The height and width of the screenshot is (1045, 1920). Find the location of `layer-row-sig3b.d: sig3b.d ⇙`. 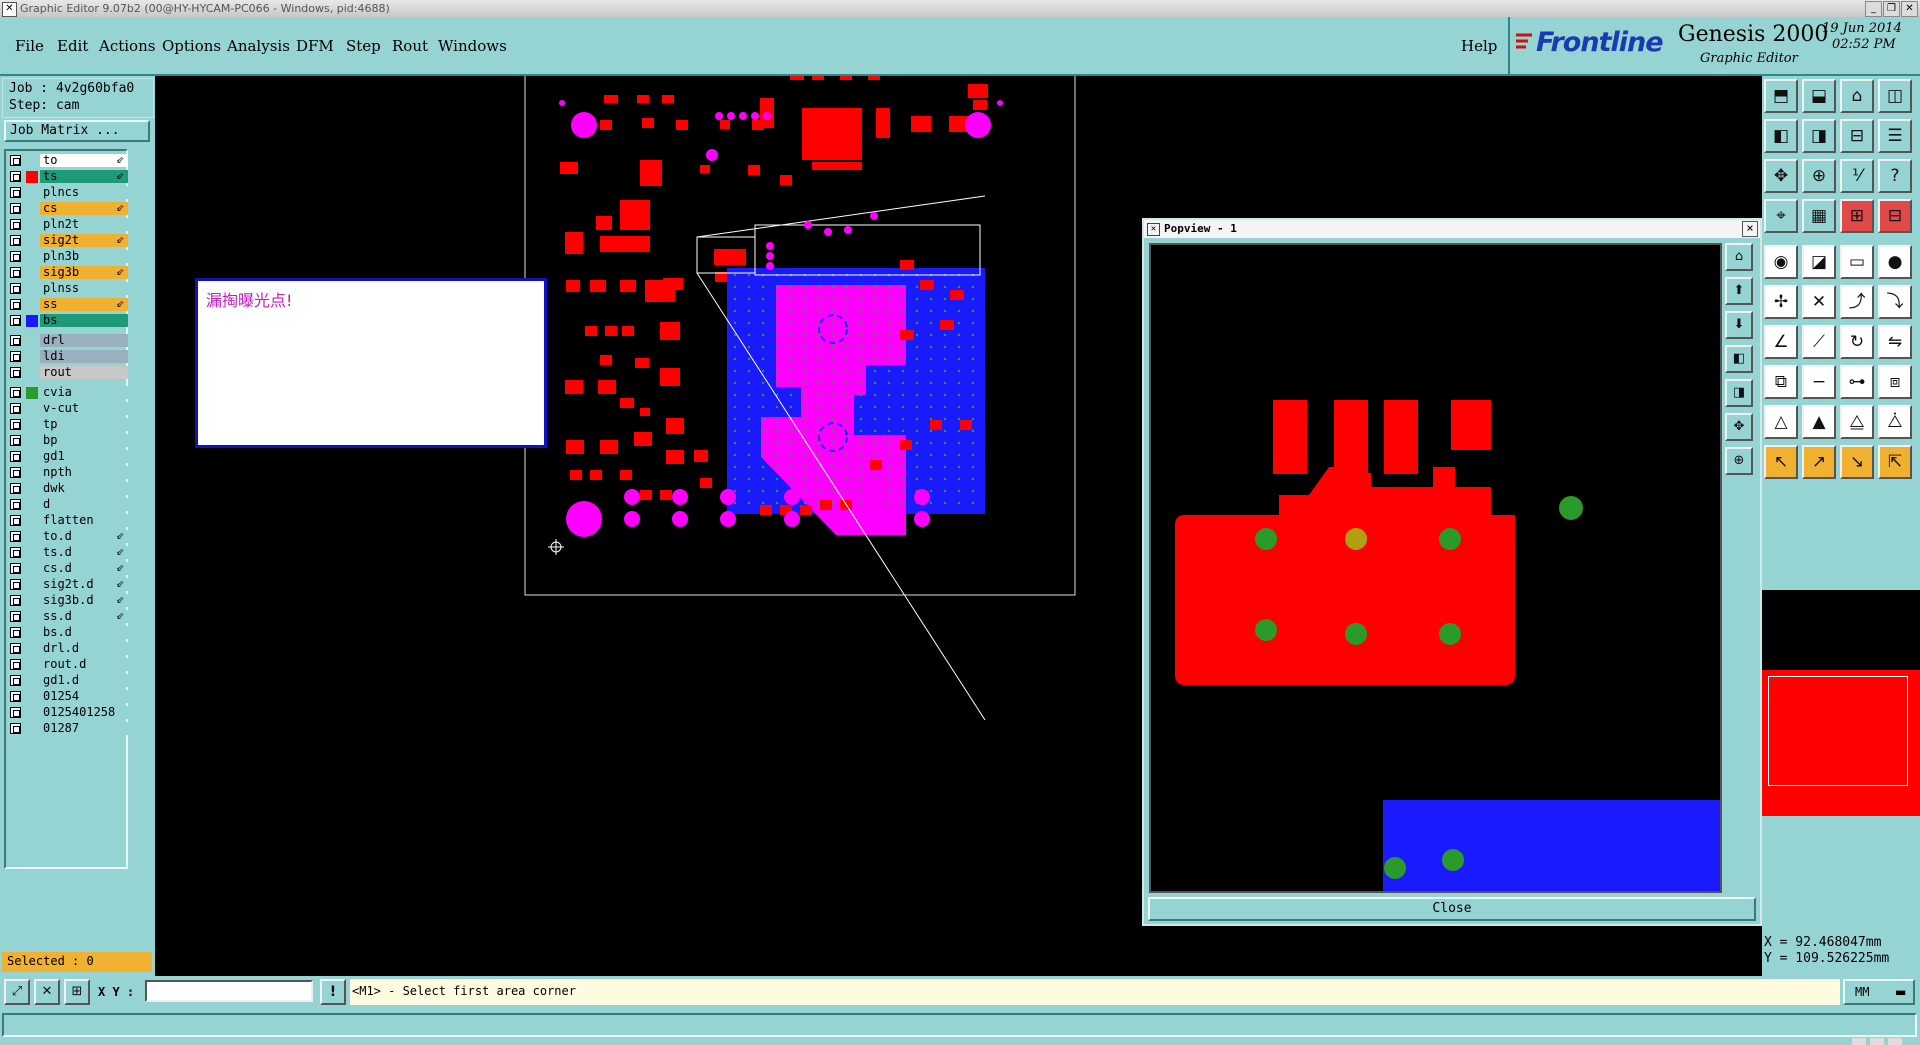

layer-row-sig3b.d: sig3b.d ⇙ is located at coordinates (67, 601).